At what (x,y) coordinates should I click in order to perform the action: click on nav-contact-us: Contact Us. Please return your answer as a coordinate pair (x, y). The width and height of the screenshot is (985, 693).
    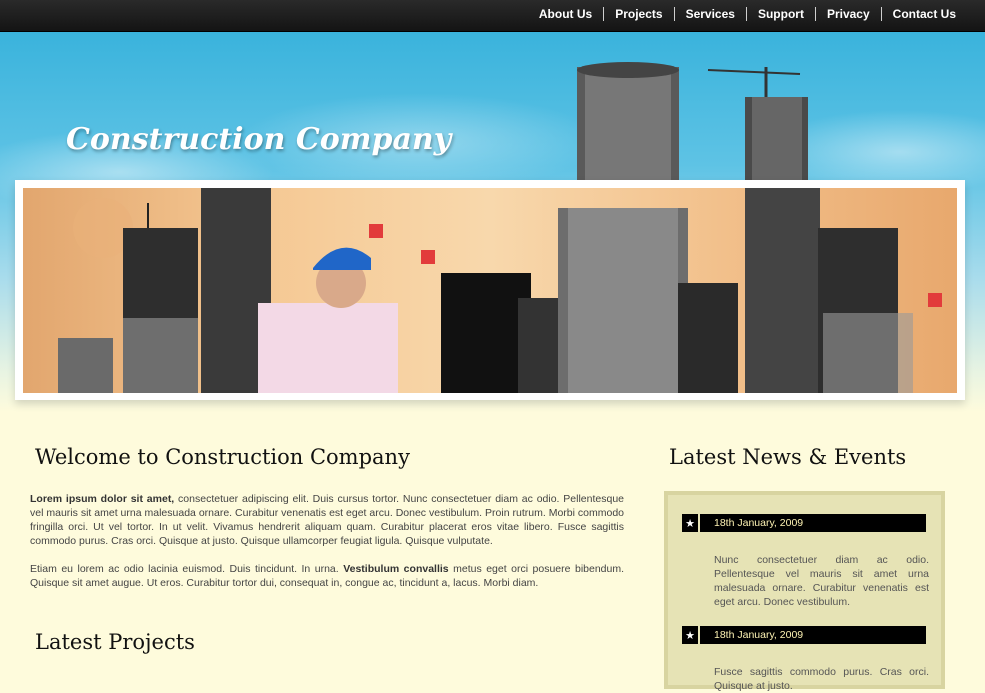
    Looking at the image, I should click on (923, 14).